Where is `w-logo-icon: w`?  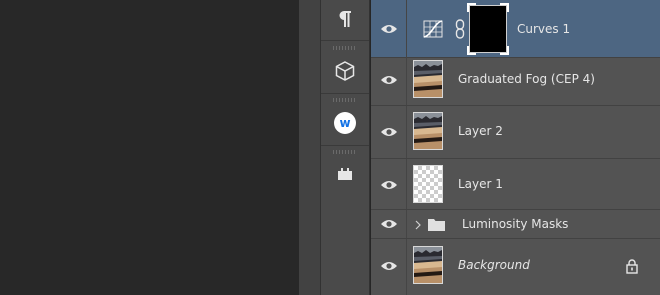 w-logo-icon: w is located at coordinates (345, 123).